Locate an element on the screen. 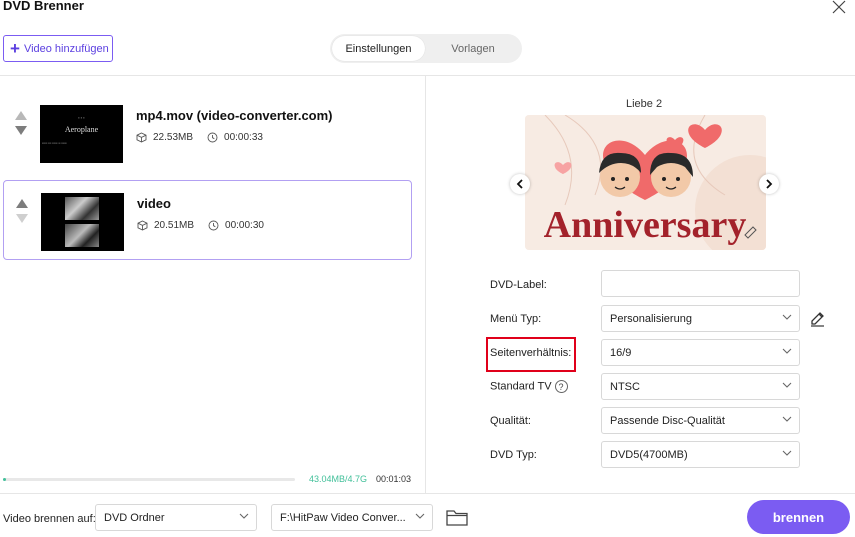 Image resolution: width=855 pixels, height=537 pixels. help-icon: ? is located at coordinates (561, 386).